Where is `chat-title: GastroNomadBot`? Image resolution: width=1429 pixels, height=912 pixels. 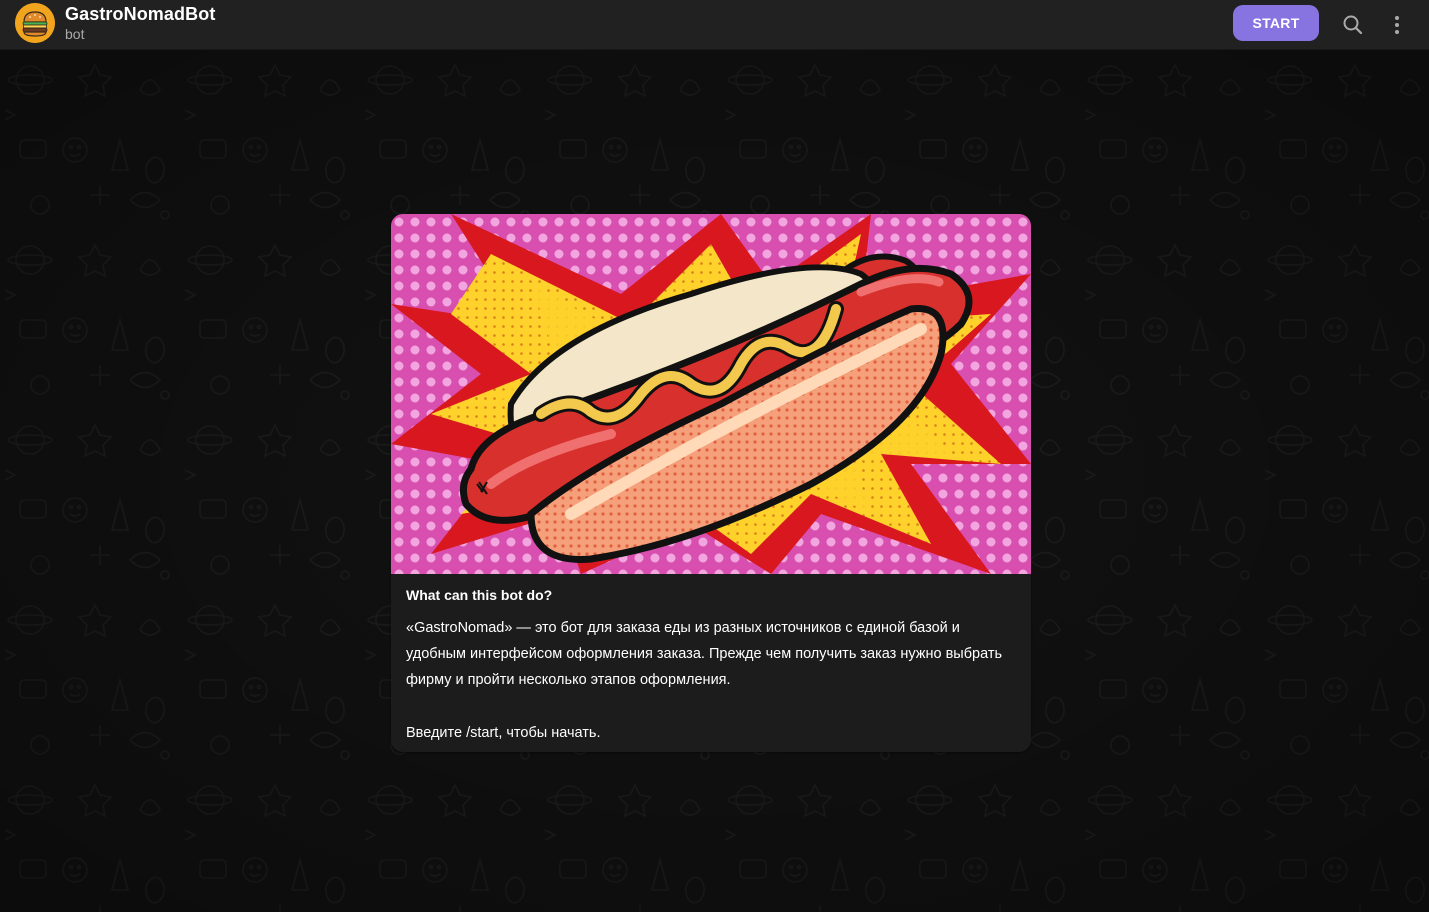
chat-title: GastroNomadBot is located at coordinates (140, 14).